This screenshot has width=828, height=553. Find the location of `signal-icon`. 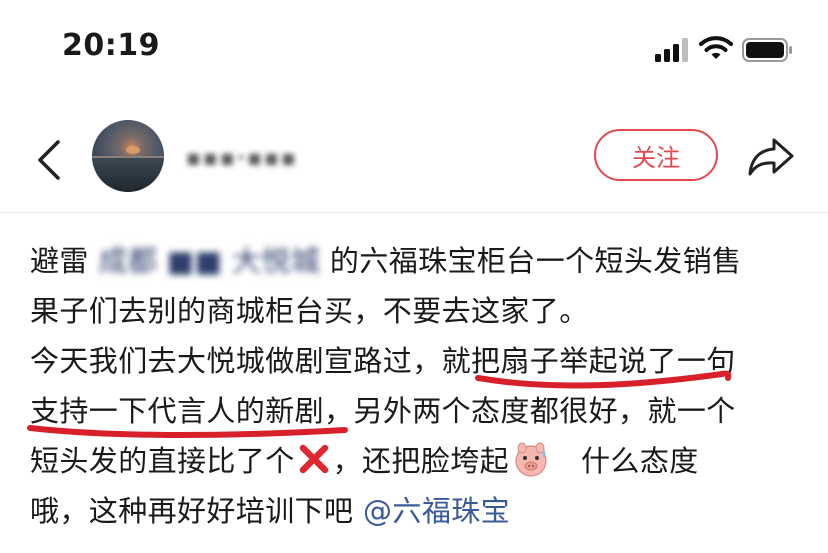

signal-icon is located at coordinates (671, 50).